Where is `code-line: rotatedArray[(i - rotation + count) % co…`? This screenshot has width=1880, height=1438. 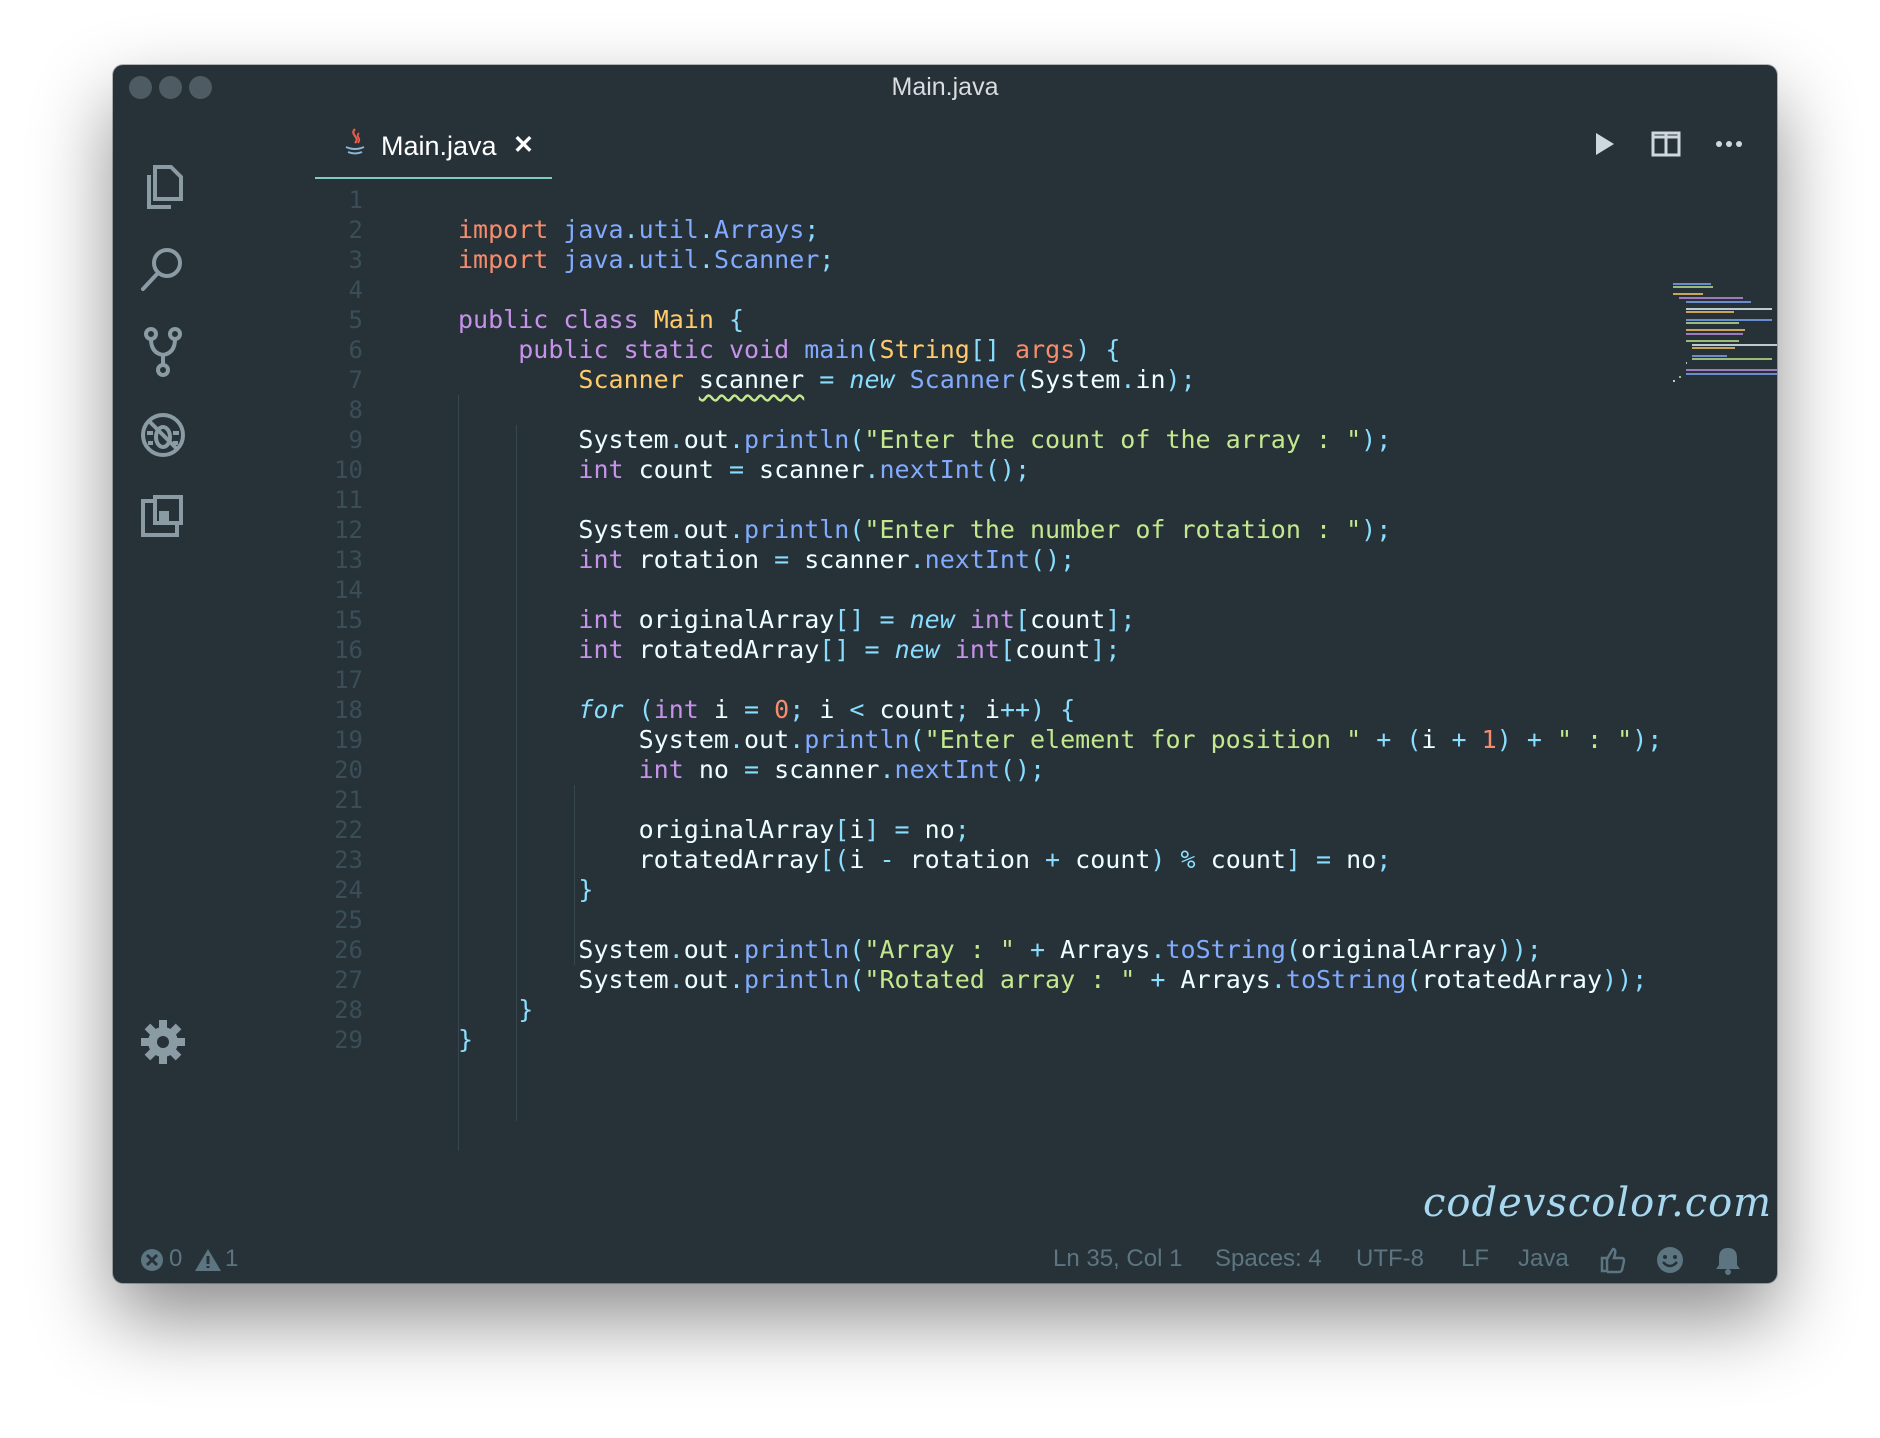 code-line: rotatedArray[(i - rotation + count) % co… is located at coordinates (925, 860).